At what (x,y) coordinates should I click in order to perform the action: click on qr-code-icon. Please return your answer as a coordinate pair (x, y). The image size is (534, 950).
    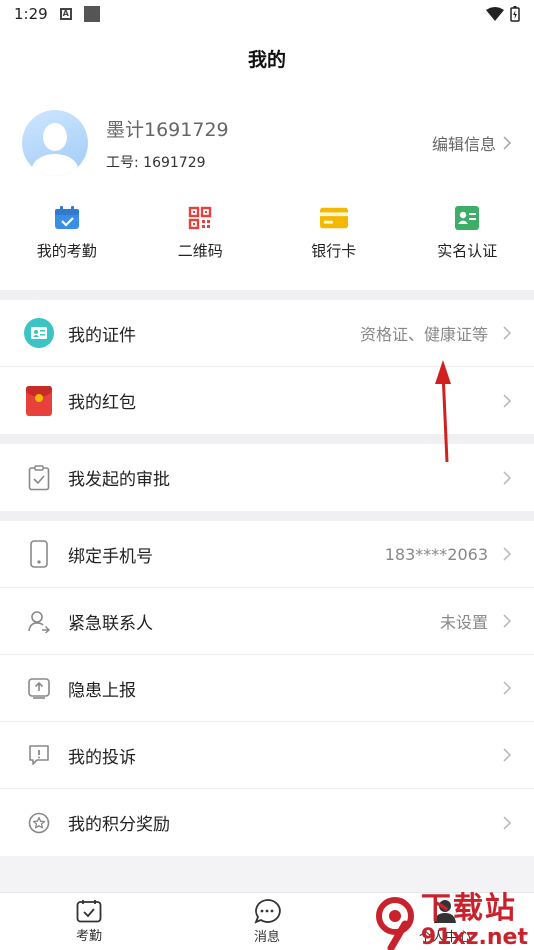
    Looking at the image, I should click on (200, 218).